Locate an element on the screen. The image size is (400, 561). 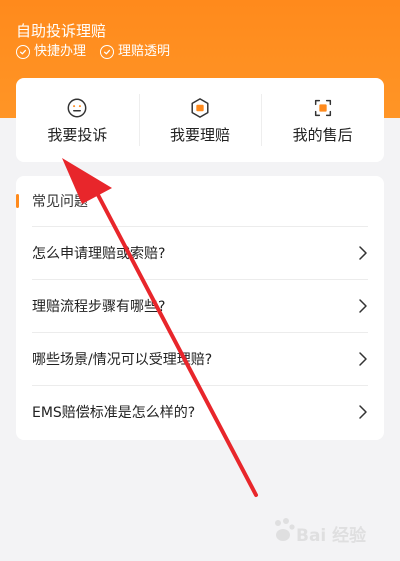
section-accent-bar is located at coordinates (17, 201).